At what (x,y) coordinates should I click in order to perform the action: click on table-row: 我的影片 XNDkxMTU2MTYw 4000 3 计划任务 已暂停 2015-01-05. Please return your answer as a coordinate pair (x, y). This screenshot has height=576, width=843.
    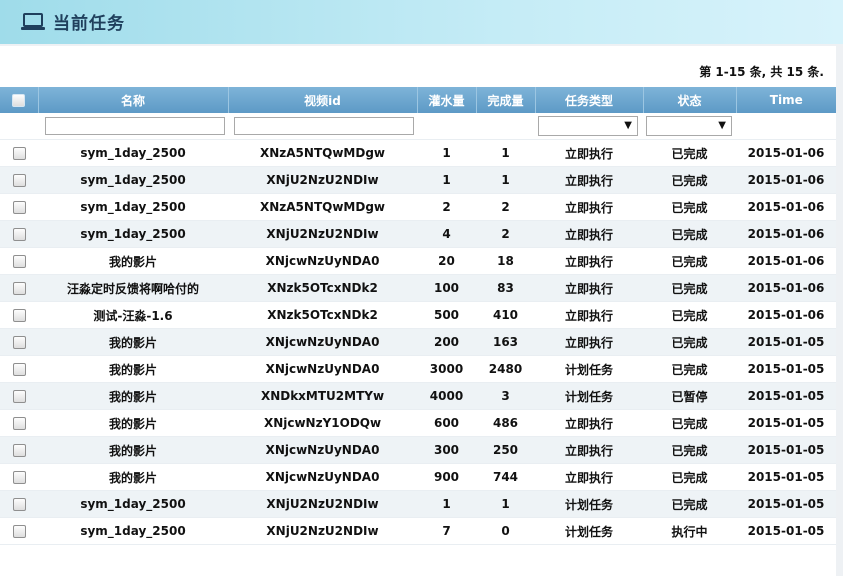
    Looking at the image, I should click on (418, 396).